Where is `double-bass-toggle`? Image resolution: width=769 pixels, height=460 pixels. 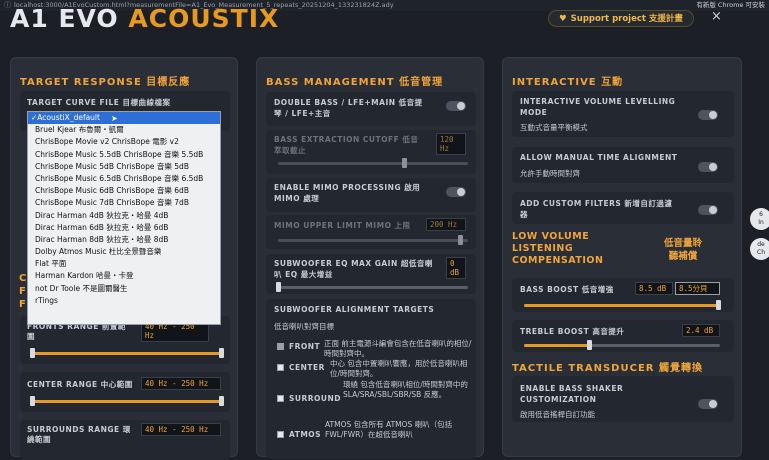 double-bass-toggle is located at coordinates (456, 106).